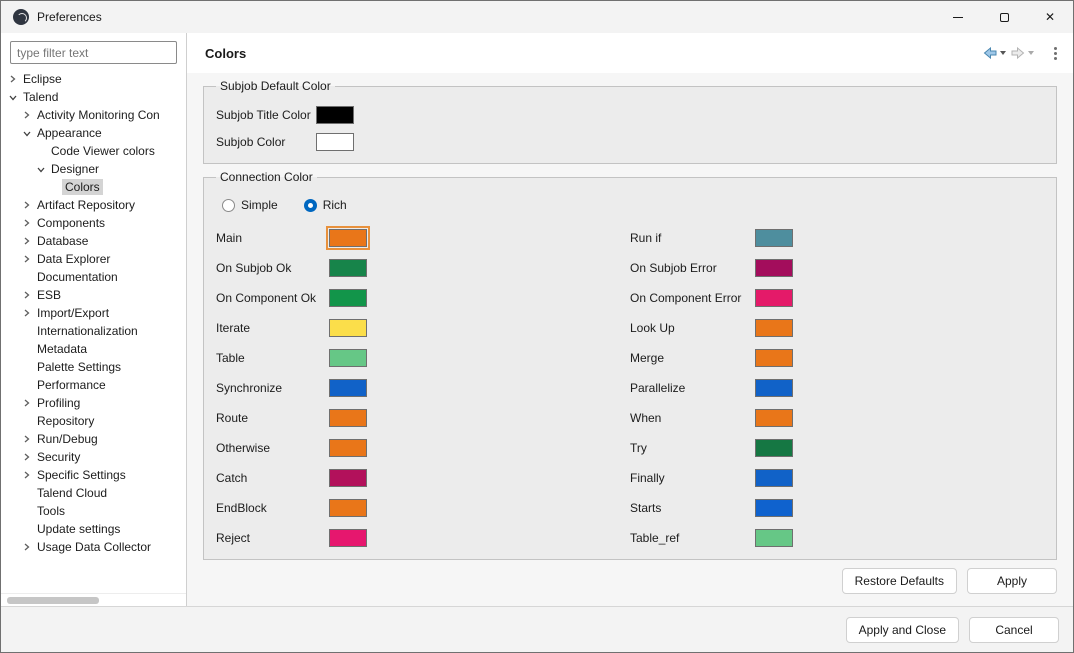  What do you see at coordinates (348, 508) in the screenshot?
I see `color-swatch-endblock` at bounding box center [348, 508].